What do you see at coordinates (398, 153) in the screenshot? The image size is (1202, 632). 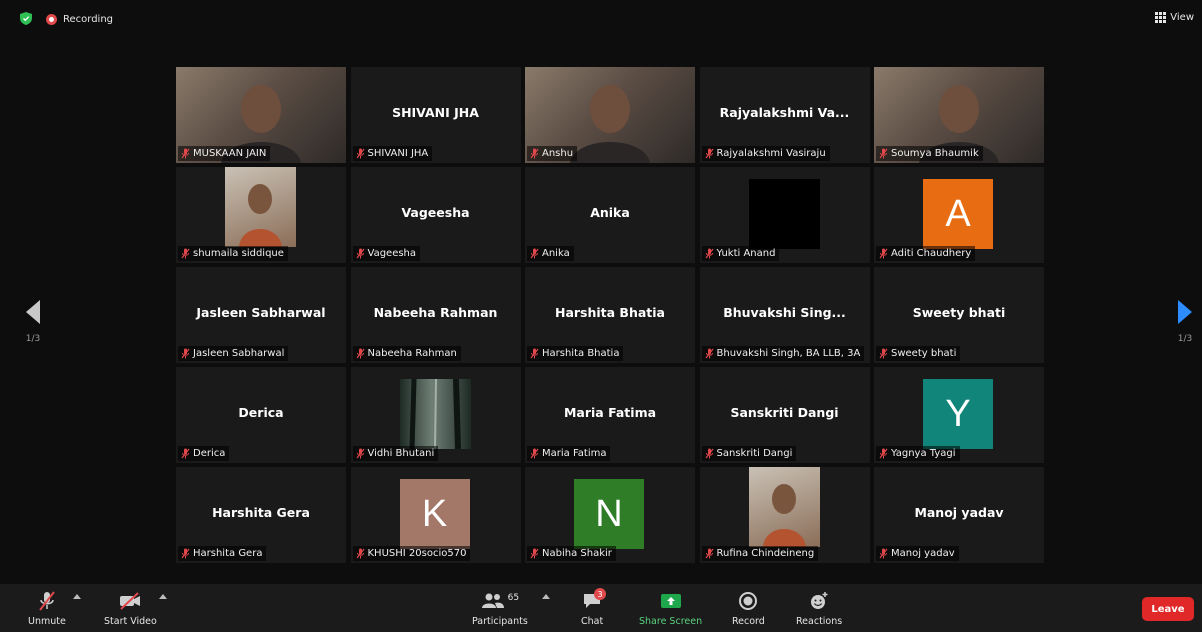 I see `participant-name: SHIVANI JHA` at bounding box center [398, 153].